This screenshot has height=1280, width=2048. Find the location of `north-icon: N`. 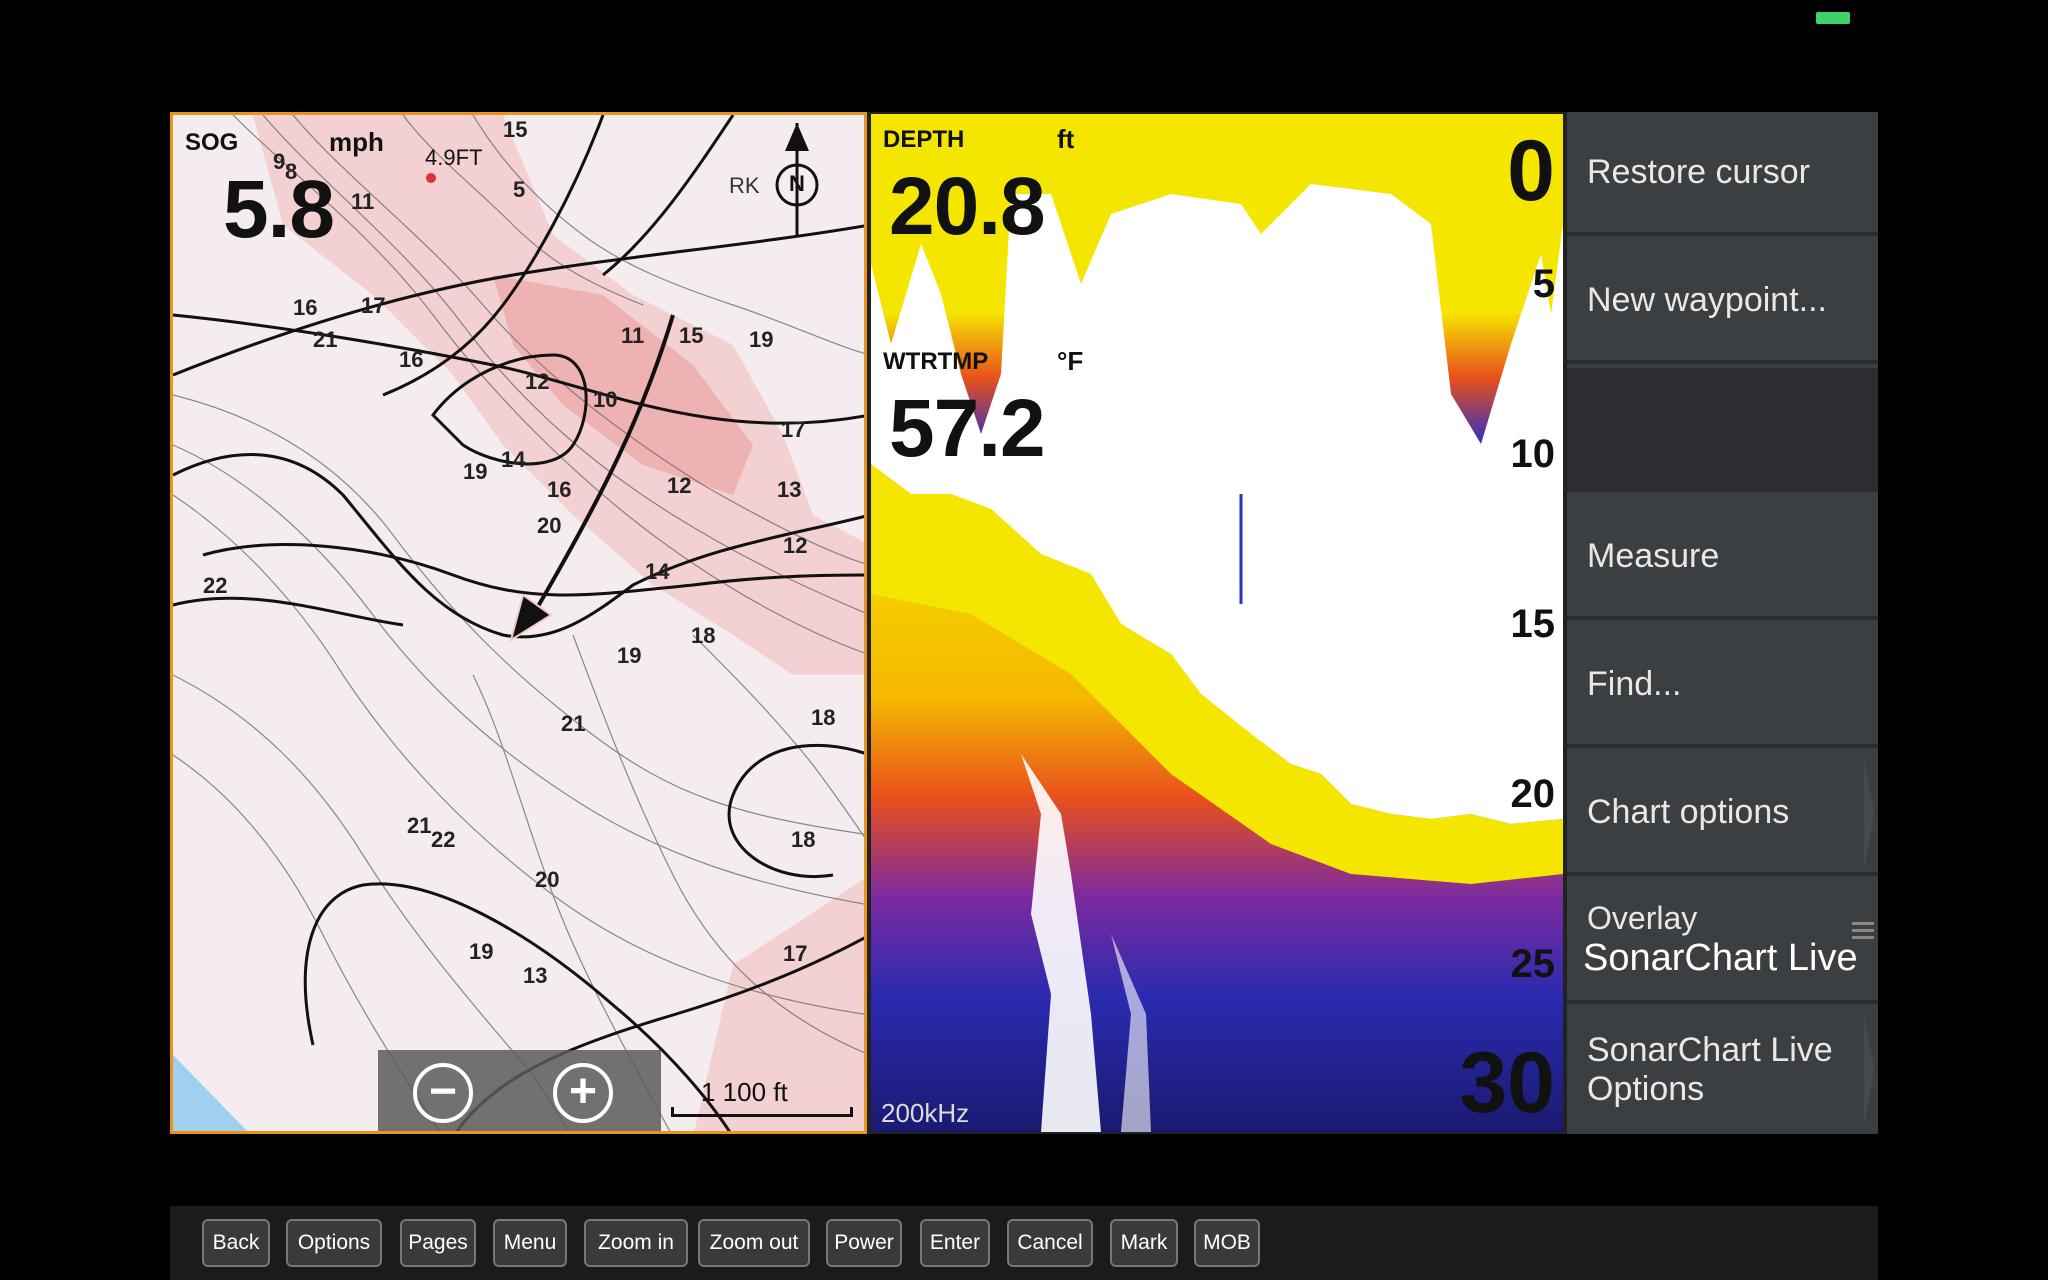

north-icon: N is located at coordinates (797, 184).